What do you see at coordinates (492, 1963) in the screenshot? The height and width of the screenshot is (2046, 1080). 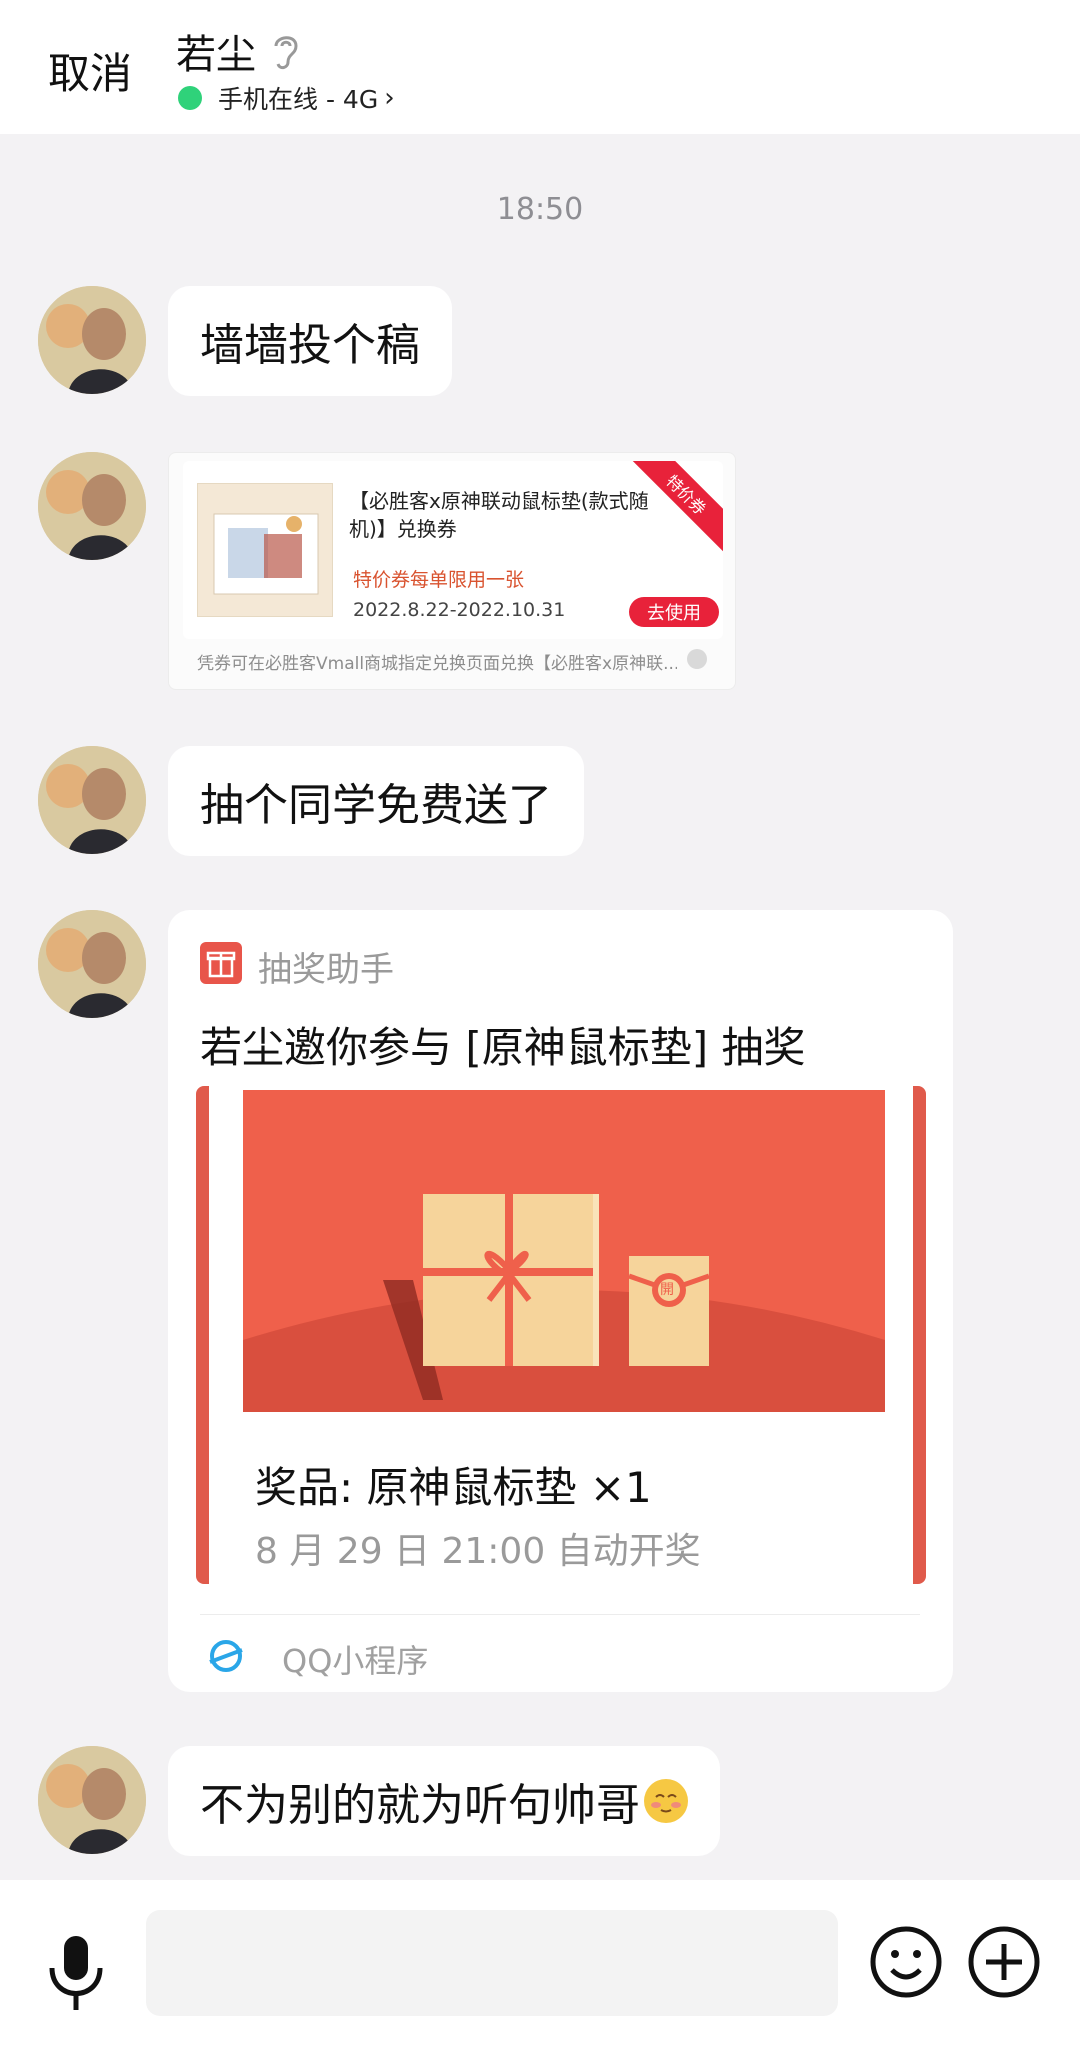 I see `message-input` at bounding box center [492, 1963].